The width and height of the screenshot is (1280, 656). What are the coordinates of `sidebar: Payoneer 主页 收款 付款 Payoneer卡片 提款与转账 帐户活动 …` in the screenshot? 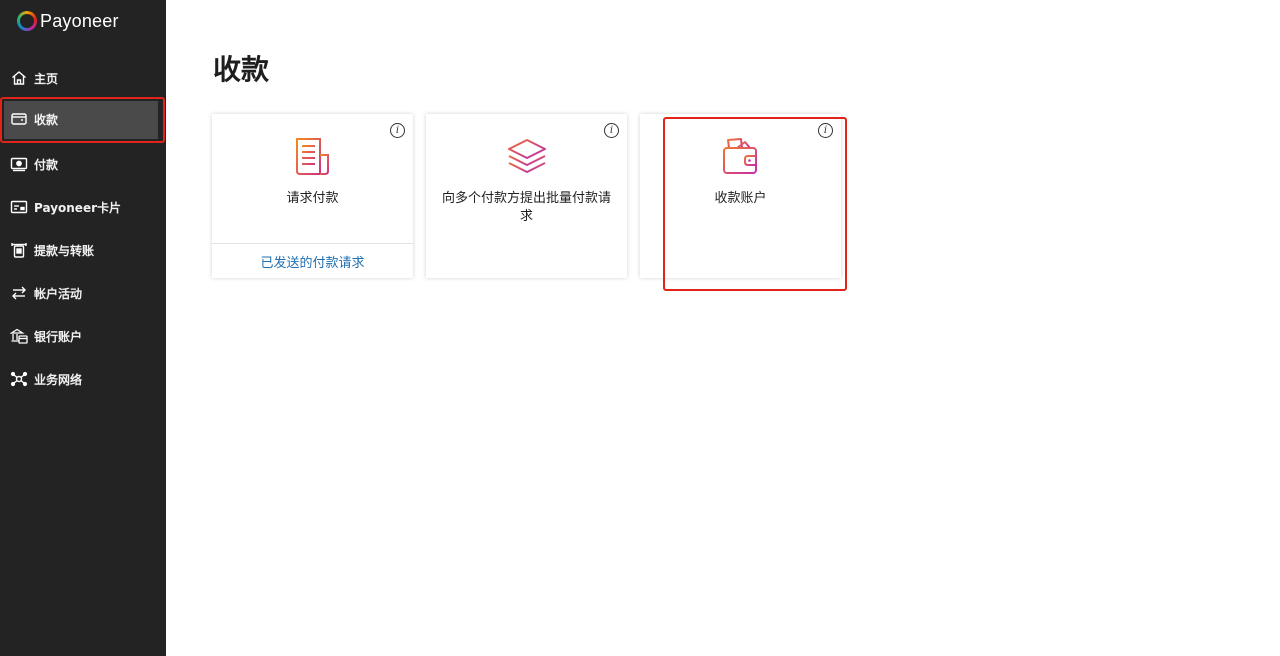 It's located at (83, 328).